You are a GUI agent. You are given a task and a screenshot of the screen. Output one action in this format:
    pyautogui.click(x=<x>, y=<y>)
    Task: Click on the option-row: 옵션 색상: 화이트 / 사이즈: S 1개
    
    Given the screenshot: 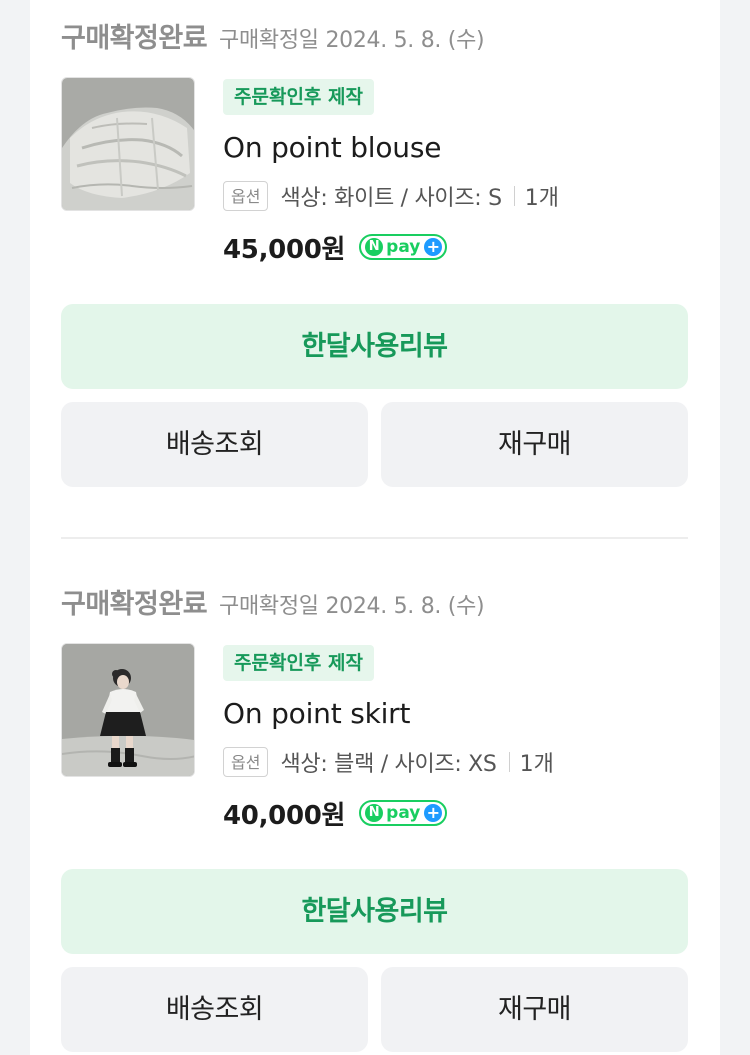 What is the action you would take?
    pyautogui.click(x=391, y=196)
    